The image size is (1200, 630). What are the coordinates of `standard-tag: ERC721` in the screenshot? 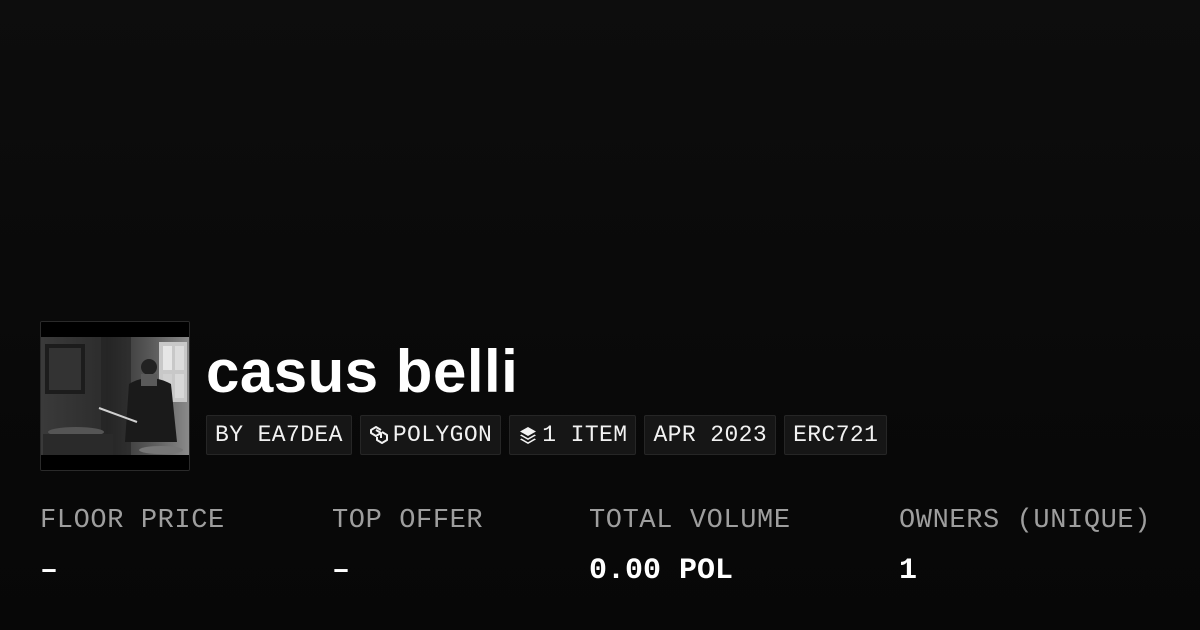 It's located at (836, 435).